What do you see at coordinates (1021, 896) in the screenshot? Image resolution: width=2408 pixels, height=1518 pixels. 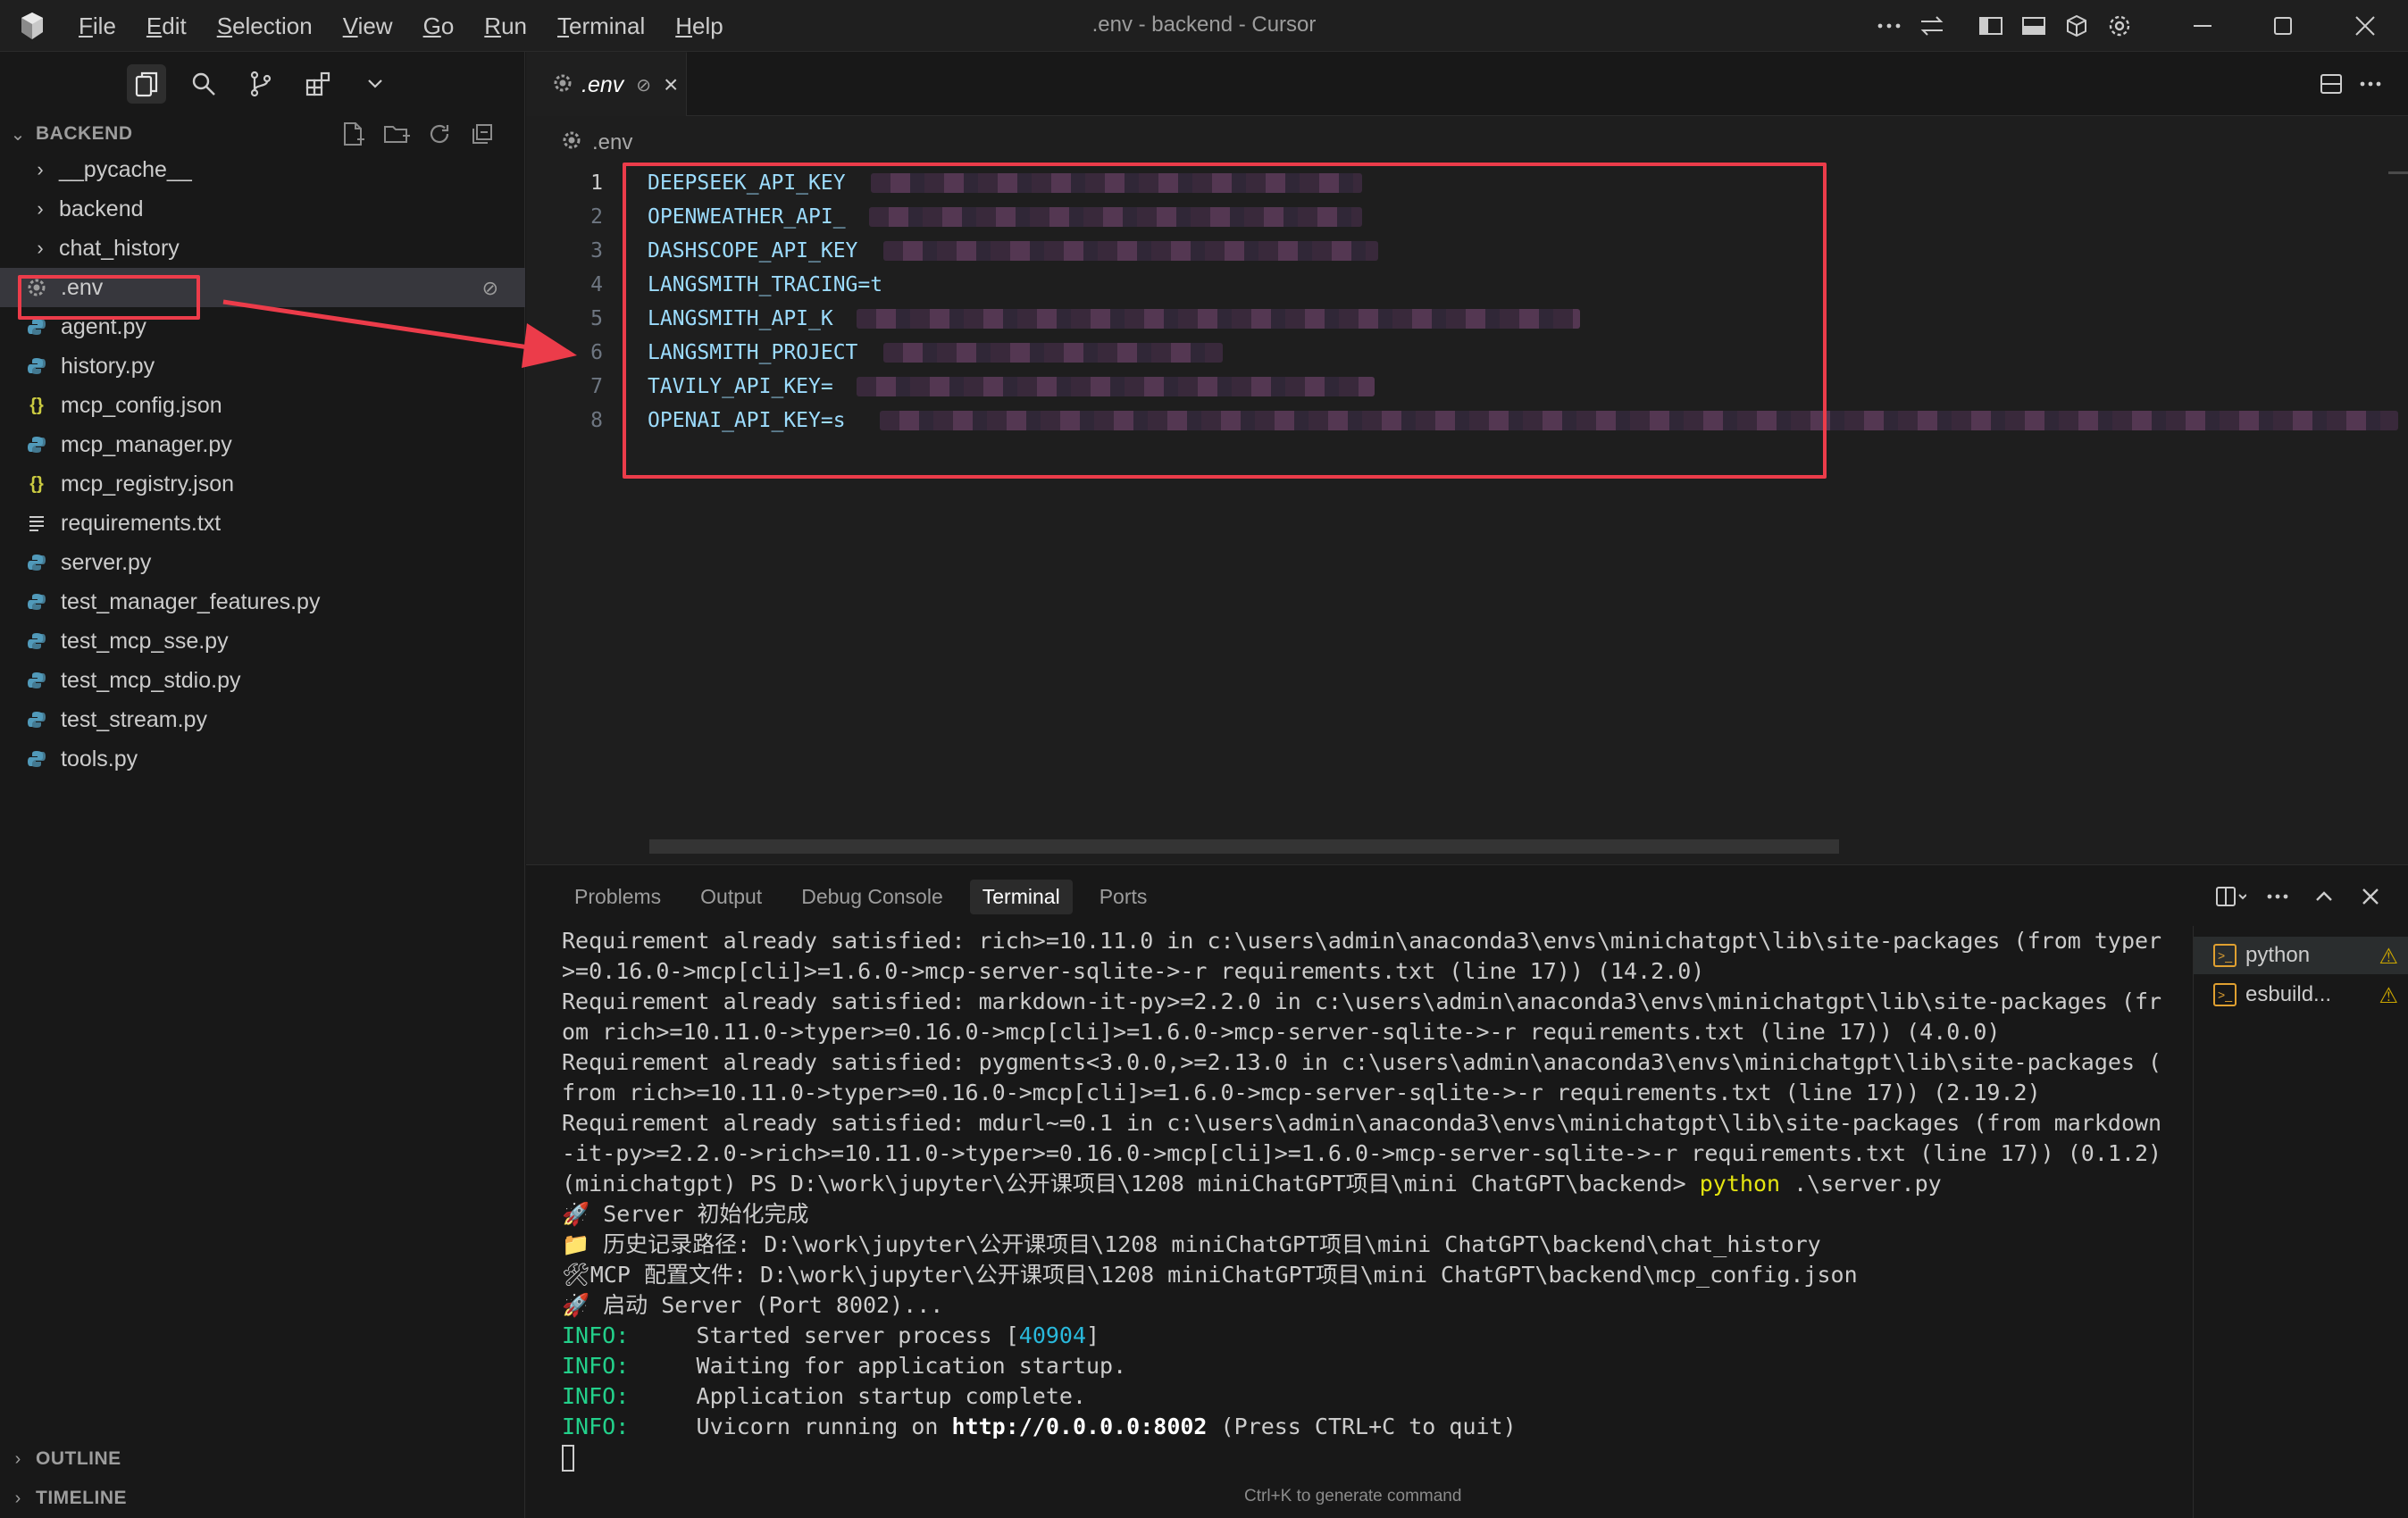 I see `tab-terminal: Terminal` at bounding box center [1021, 896].